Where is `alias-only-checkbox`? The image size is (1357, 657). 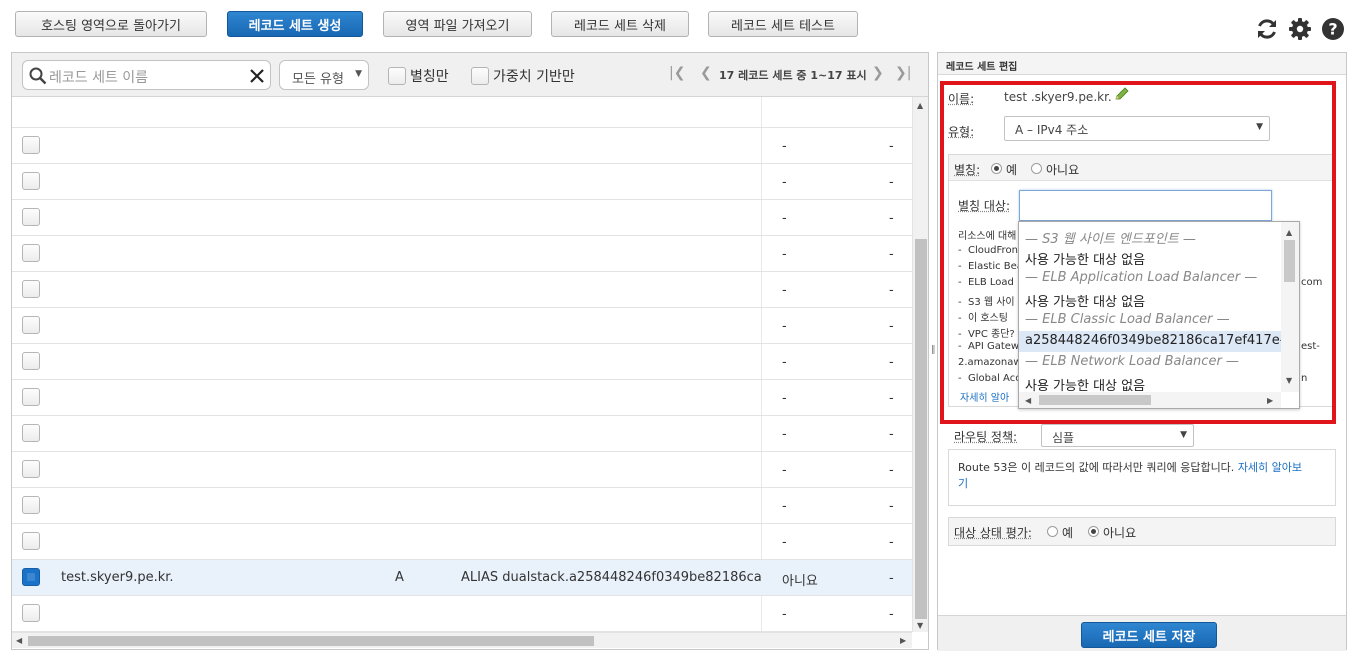 alias-only-checkbox is located at coordinates (397, 76).